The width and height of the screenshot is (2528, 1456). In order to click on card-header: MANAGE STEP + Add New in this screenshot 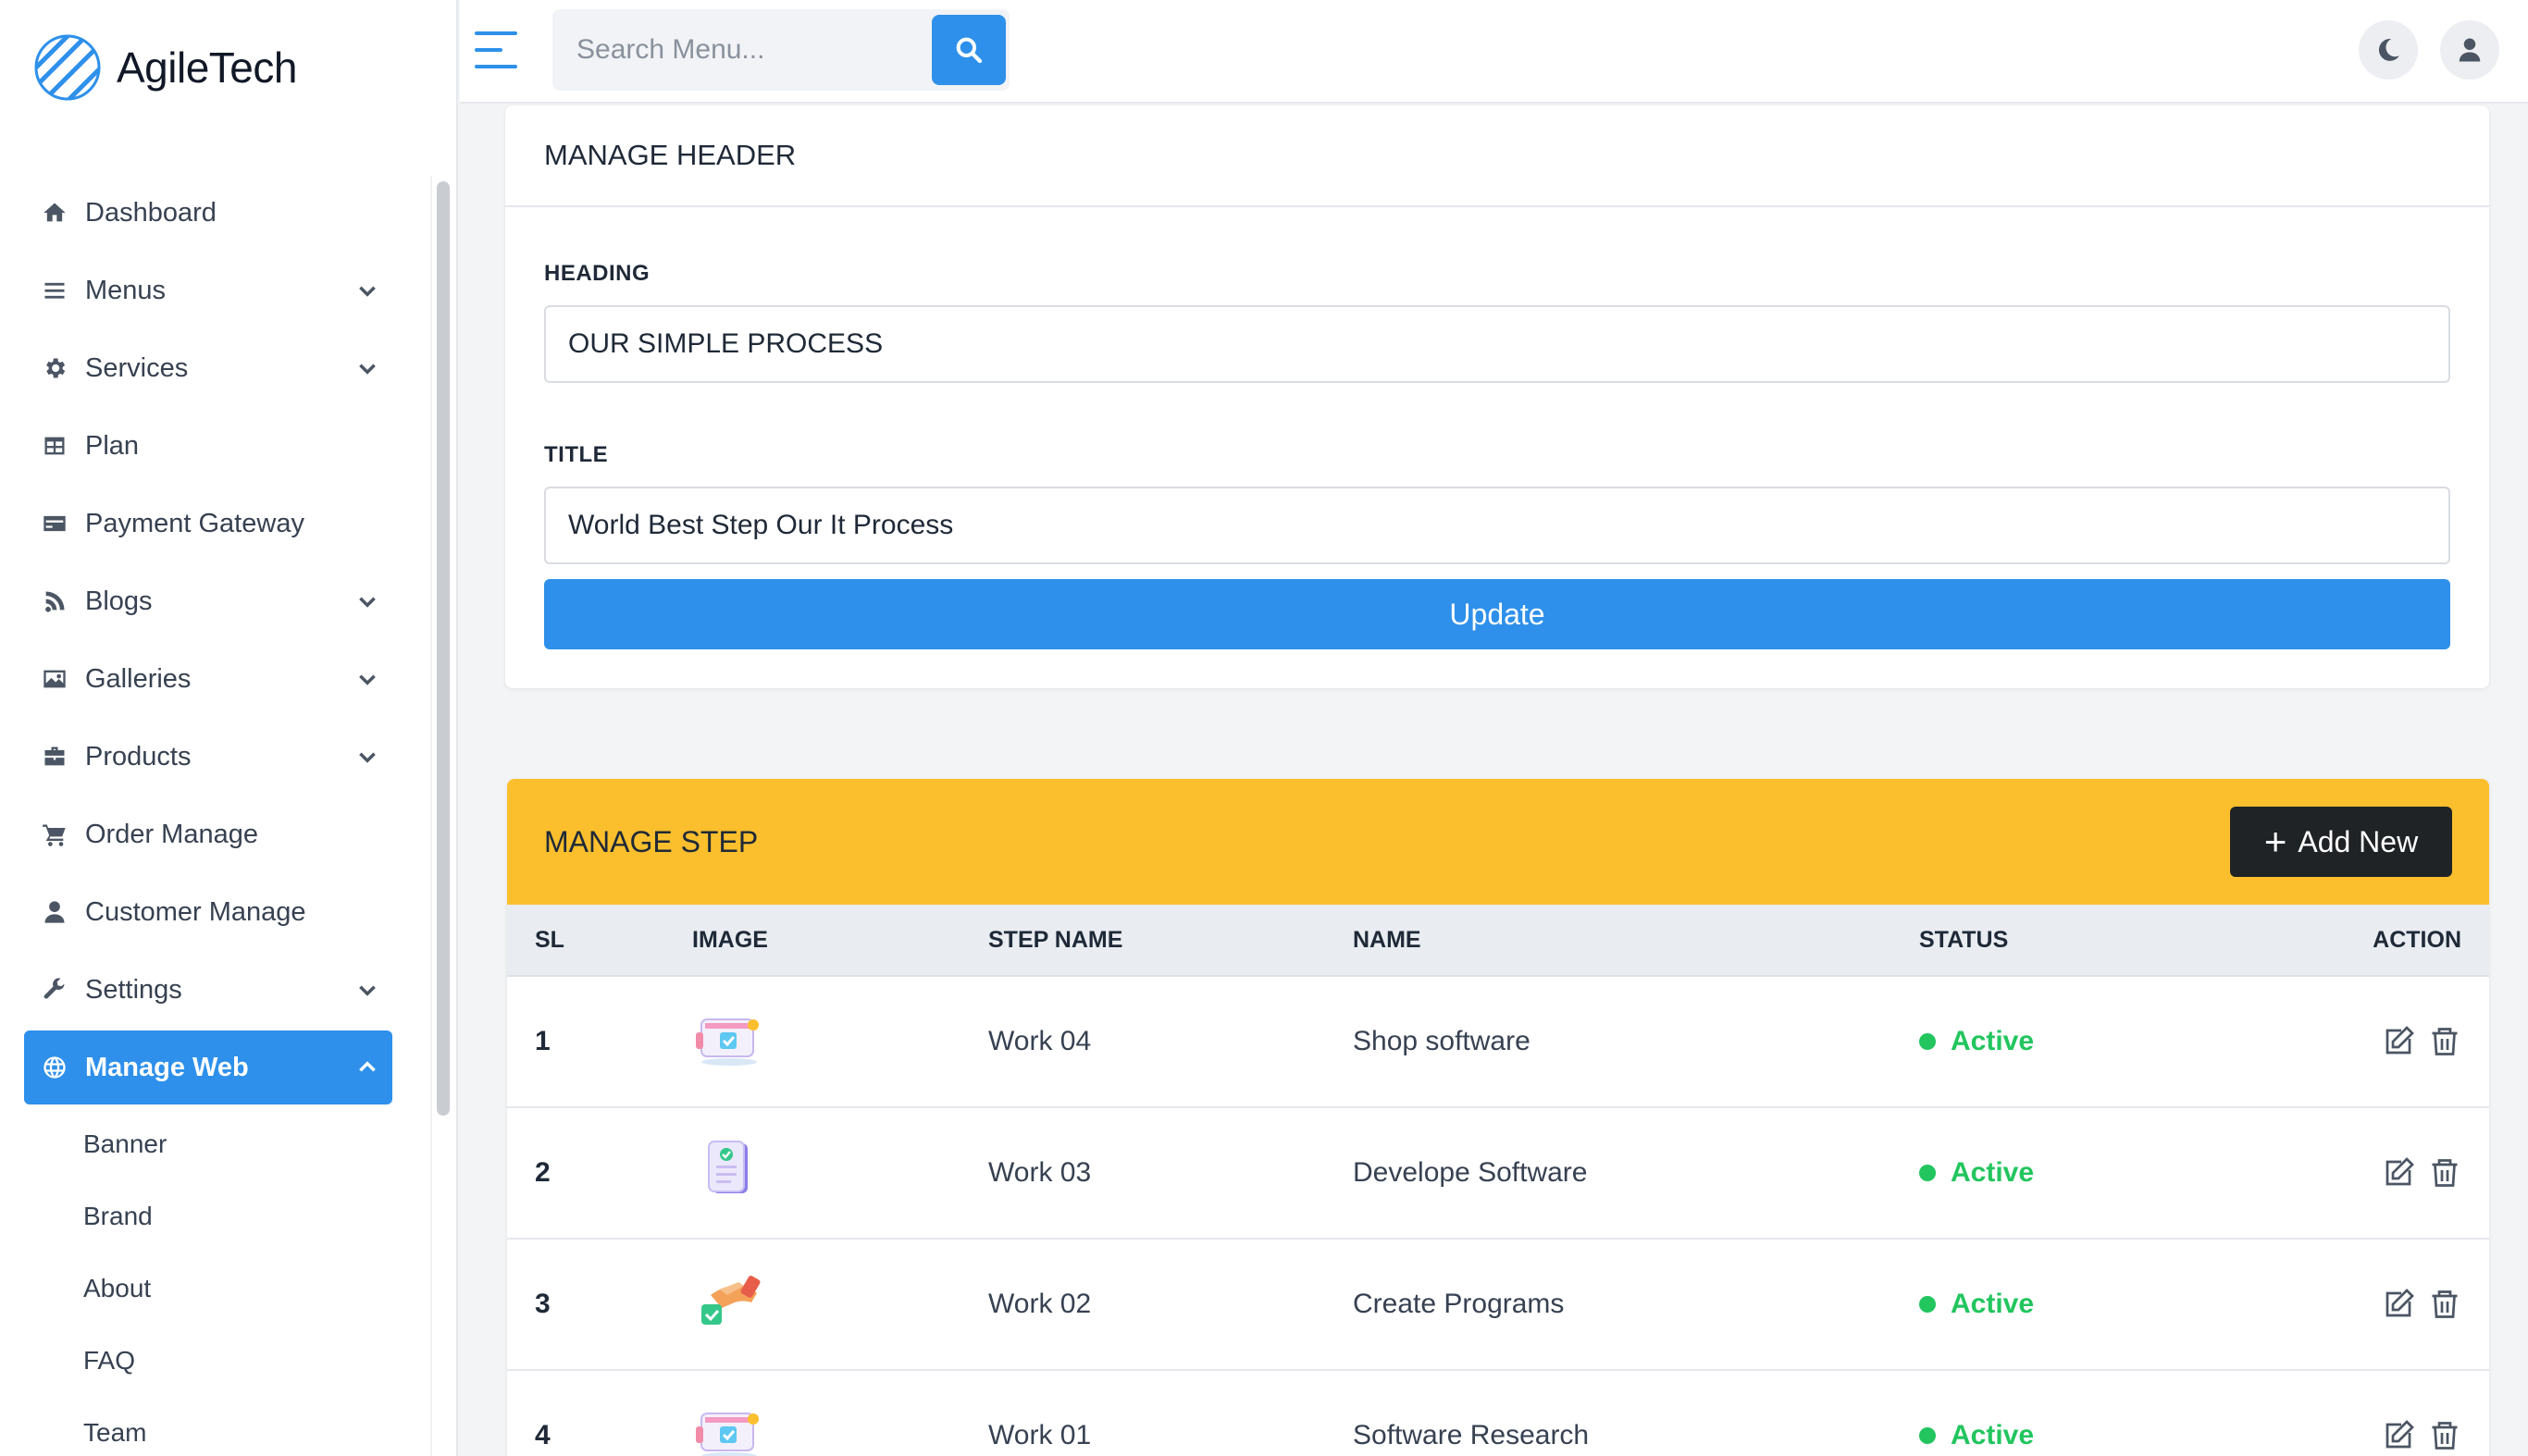, I will do `click(1498, 842)`.